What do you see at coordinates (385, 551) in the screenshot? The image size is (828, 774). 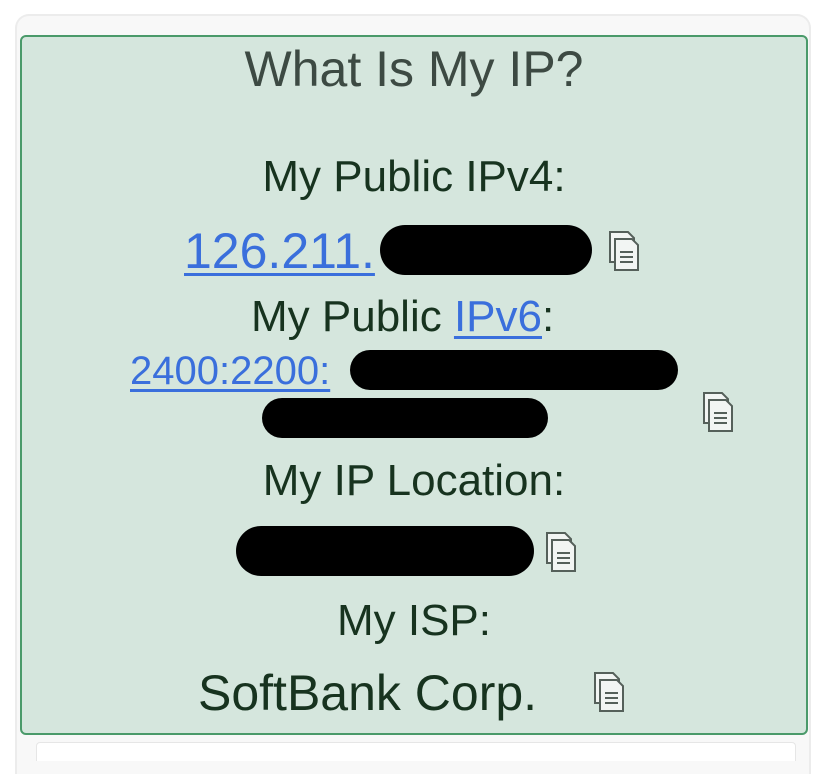 I see `location-redaction-bar` at bounding box center [385, 551].